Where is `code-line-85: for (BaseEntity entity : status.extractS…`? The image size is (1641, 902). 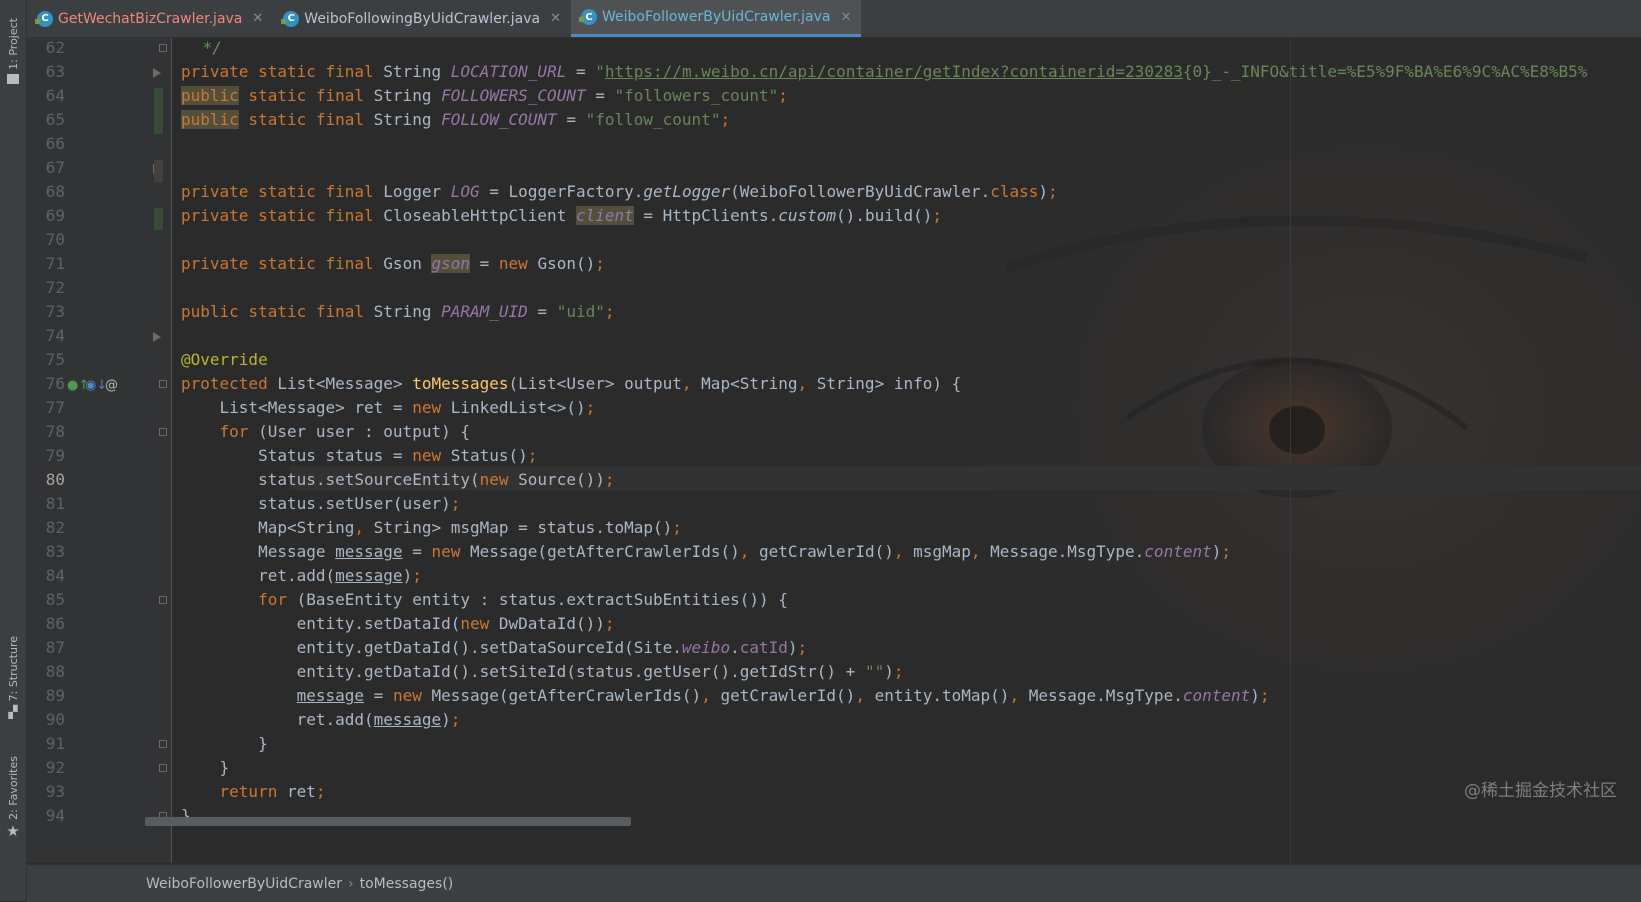
code-line-85: for (BaseEntity entity : status.extractS… is located at coordinates (523, 599).